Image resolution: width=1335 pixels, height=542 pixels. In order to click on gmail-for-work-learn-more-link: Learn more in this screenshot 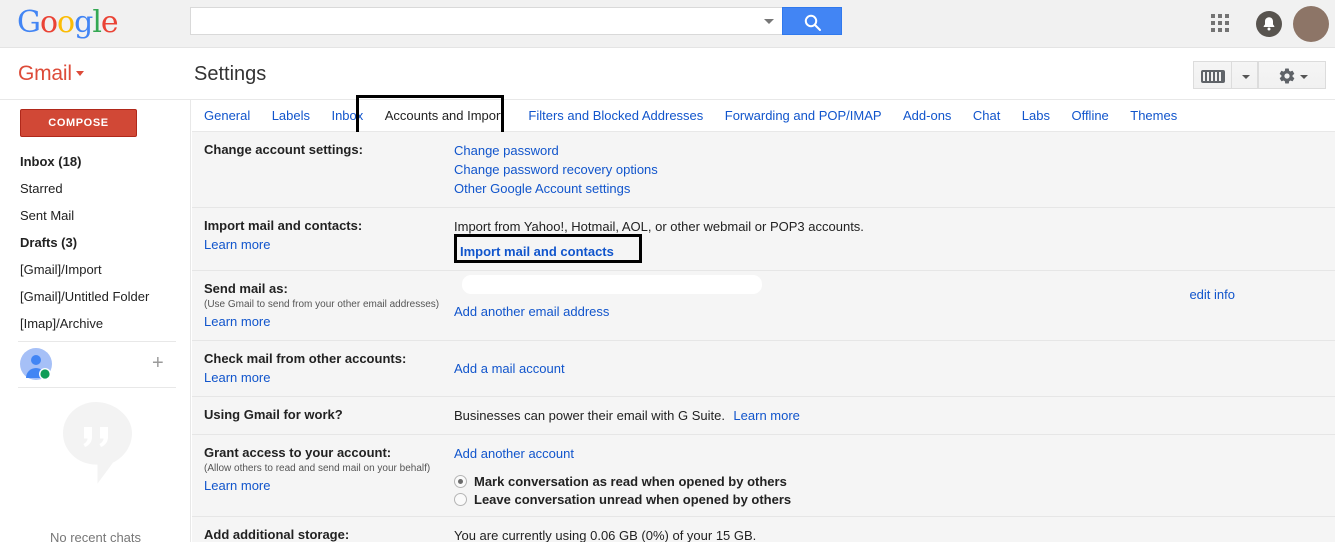, I will do `click(766, 415)`.